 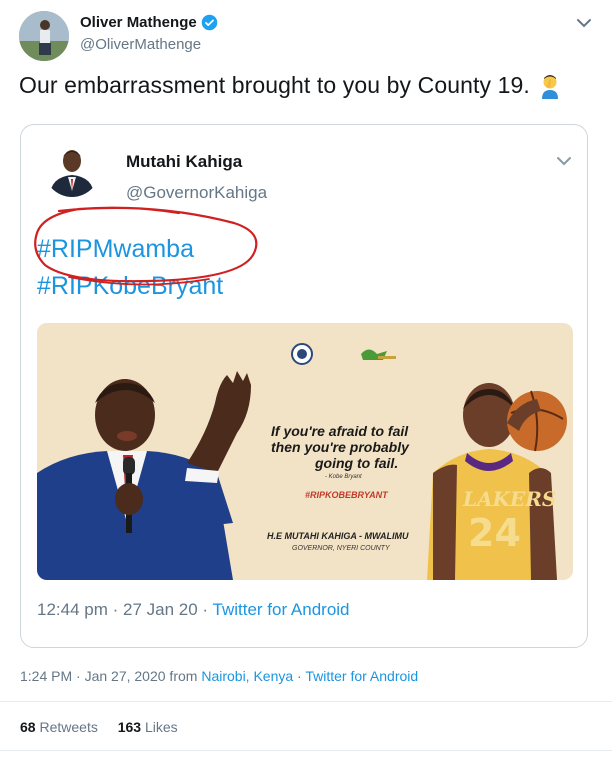 I want to click on retweets-stat: 68 Retweets, so click(x=67, y=727).